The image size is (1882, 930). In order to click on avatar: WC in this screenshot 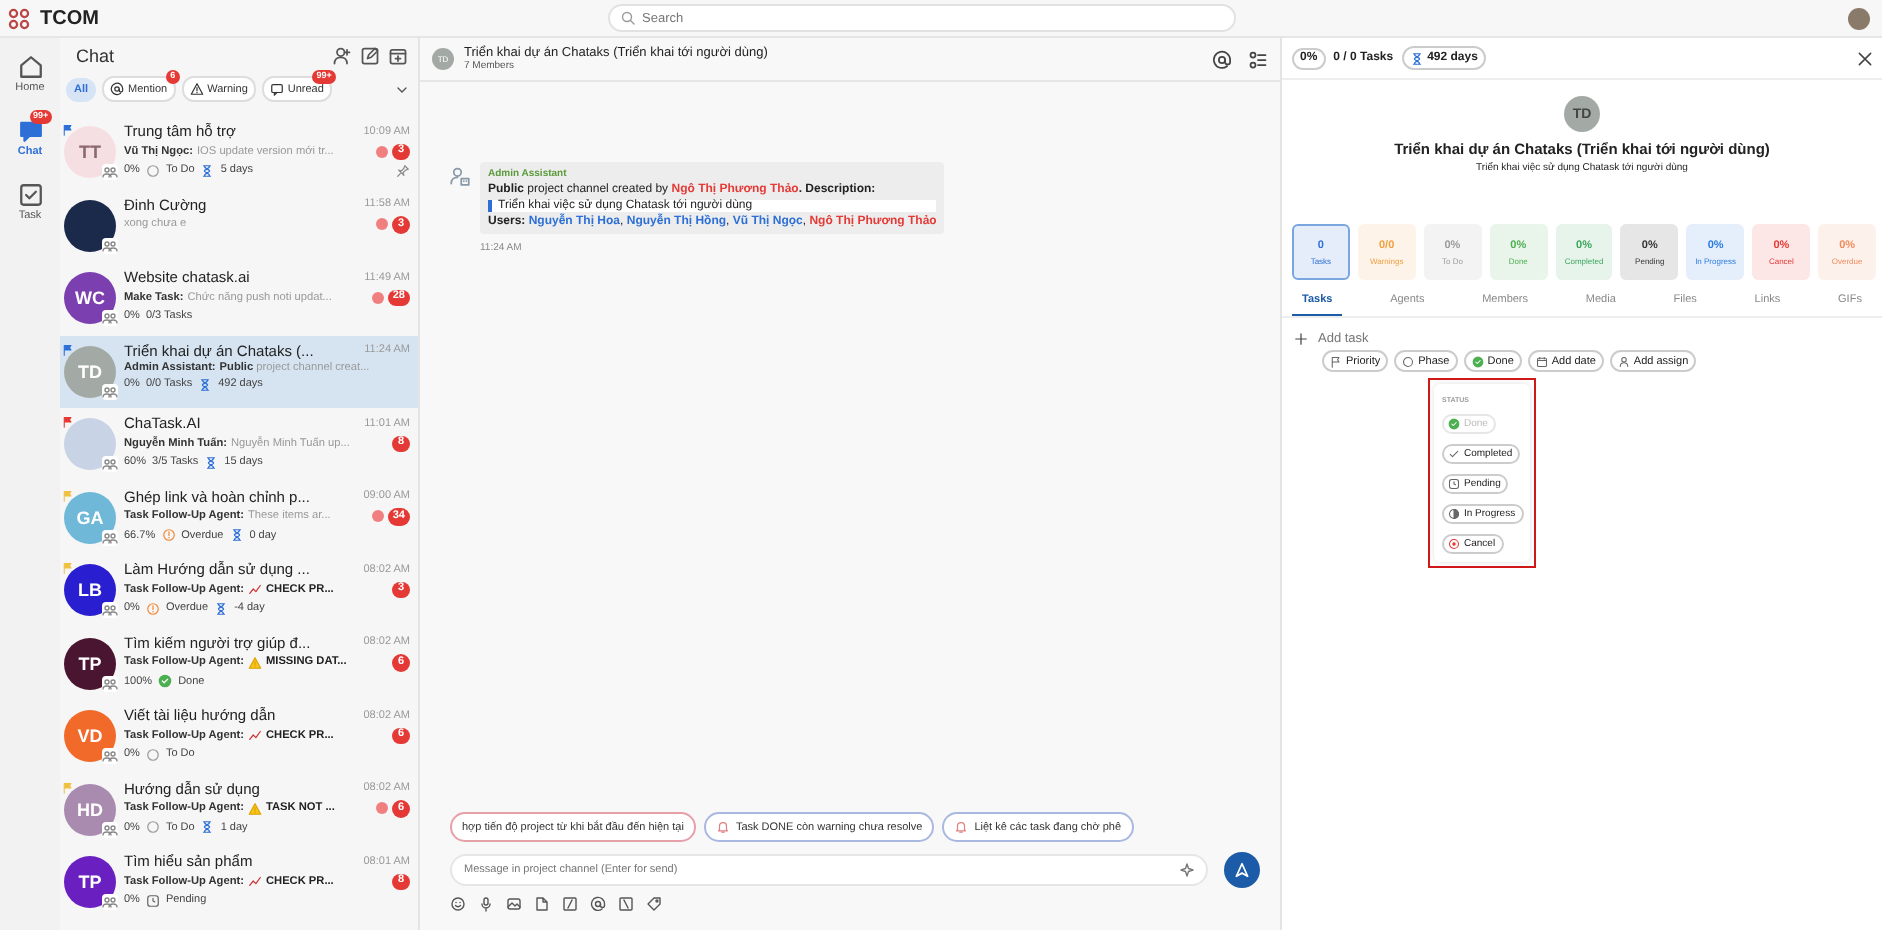, I will do `click(90, 298)`.